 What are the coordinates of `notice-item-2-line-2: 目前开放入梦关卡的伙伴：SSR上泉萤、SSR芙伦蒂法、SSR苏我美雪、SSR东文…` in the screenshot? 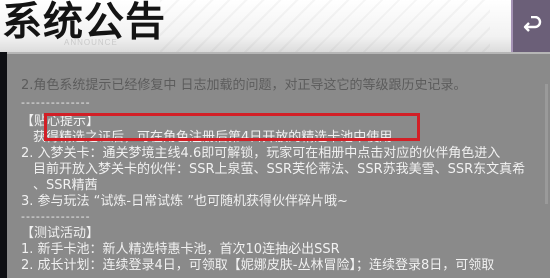 It's located at (279, 169).